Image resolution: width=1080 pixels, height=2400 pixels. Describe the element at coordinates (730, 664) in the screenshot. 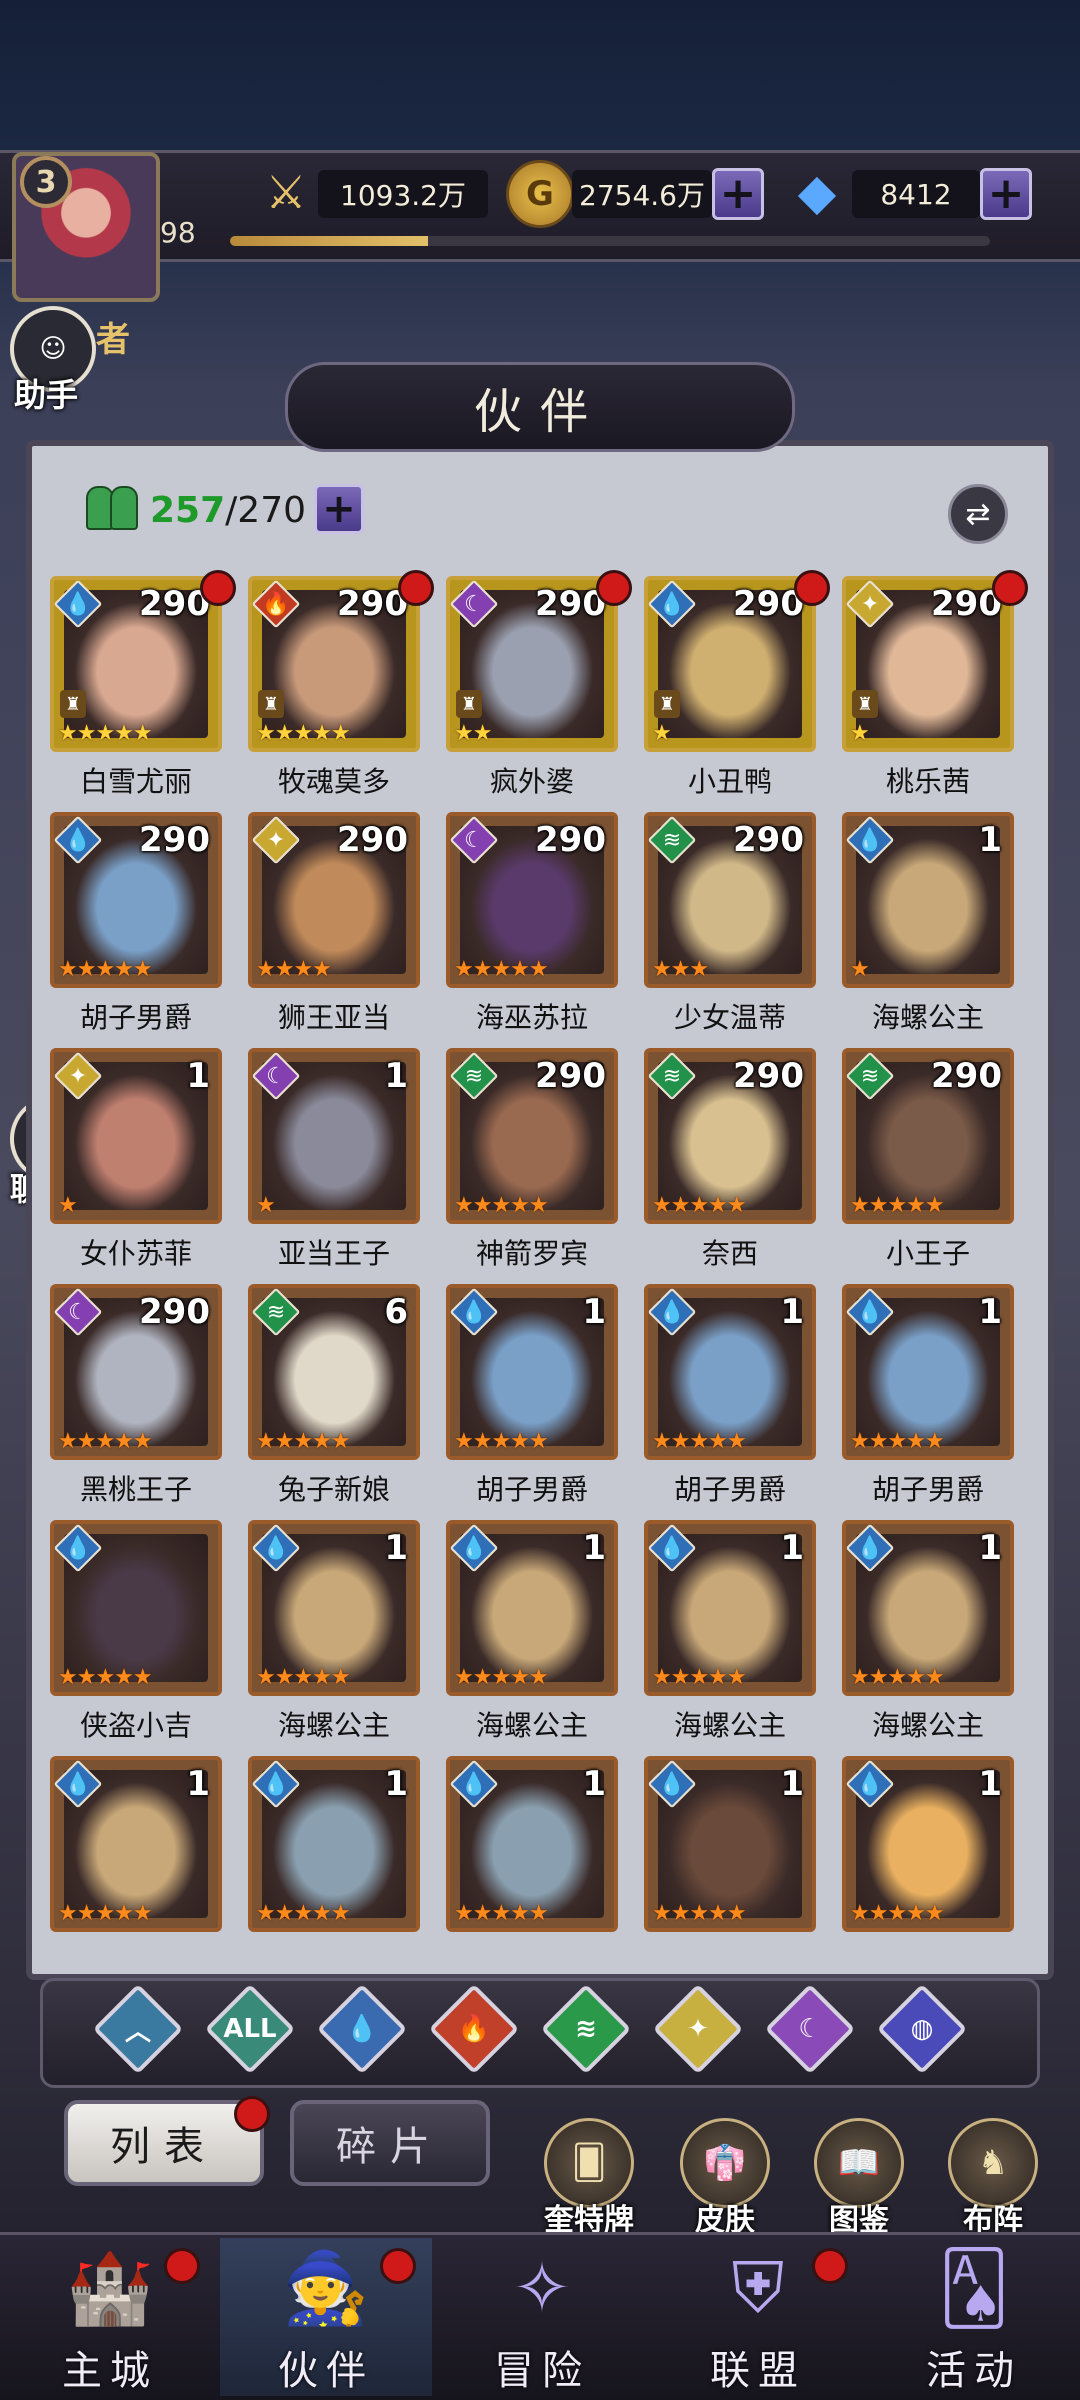

I see `hero-card: 💧 290 ♜ ★` at that location.